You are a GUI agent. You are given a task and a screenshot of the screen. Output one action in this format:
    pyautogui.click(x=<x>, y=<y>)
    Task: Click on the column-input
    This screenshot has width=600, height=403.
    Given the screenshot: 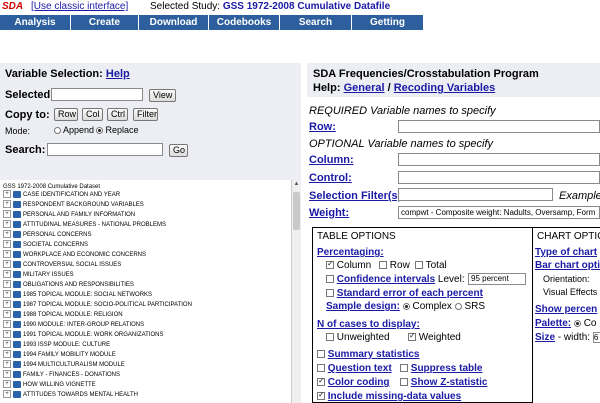 What is the action you would take?
    pyautogui.click(x=499, y=159)
    